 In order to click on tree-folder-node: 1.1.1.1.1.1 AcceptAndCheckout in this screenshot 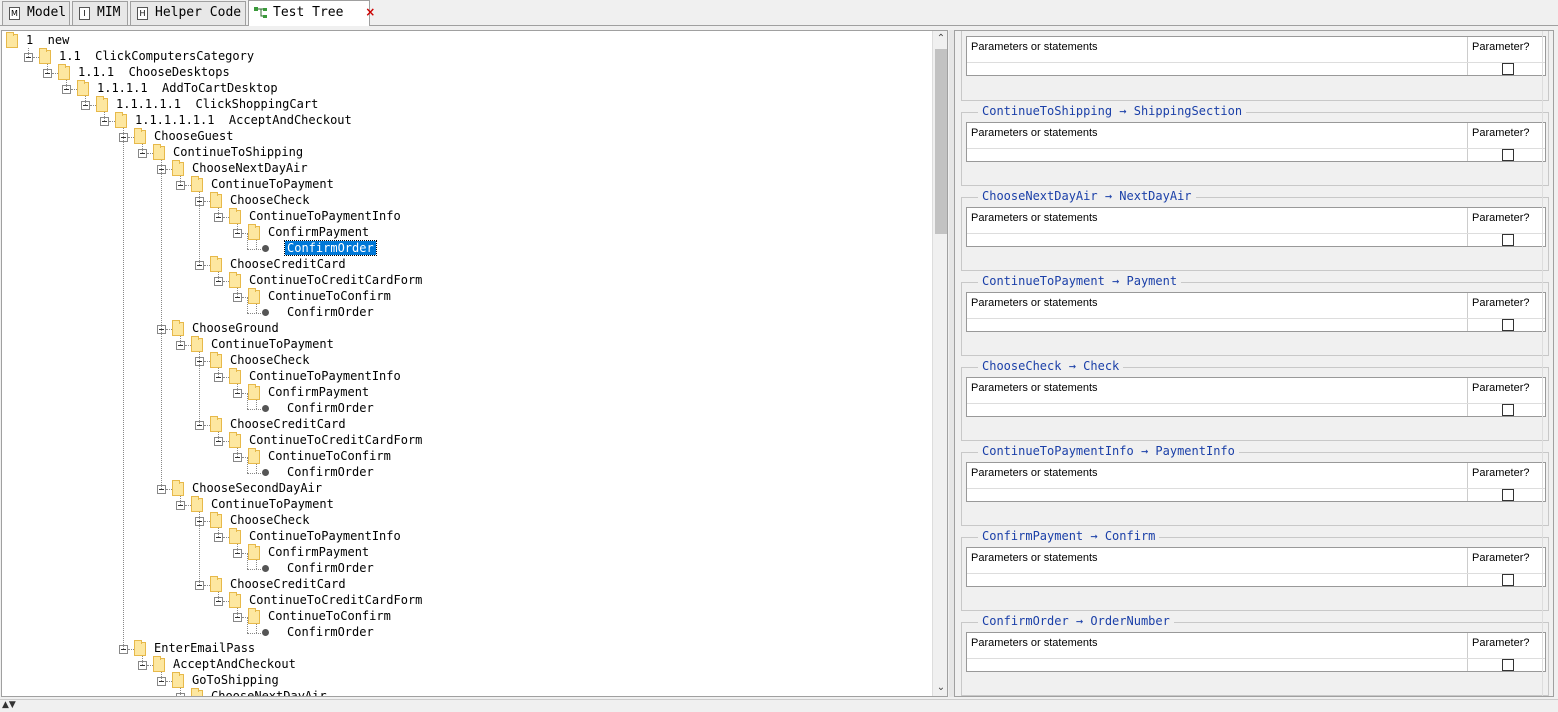, I will do `click(462, 120)`.